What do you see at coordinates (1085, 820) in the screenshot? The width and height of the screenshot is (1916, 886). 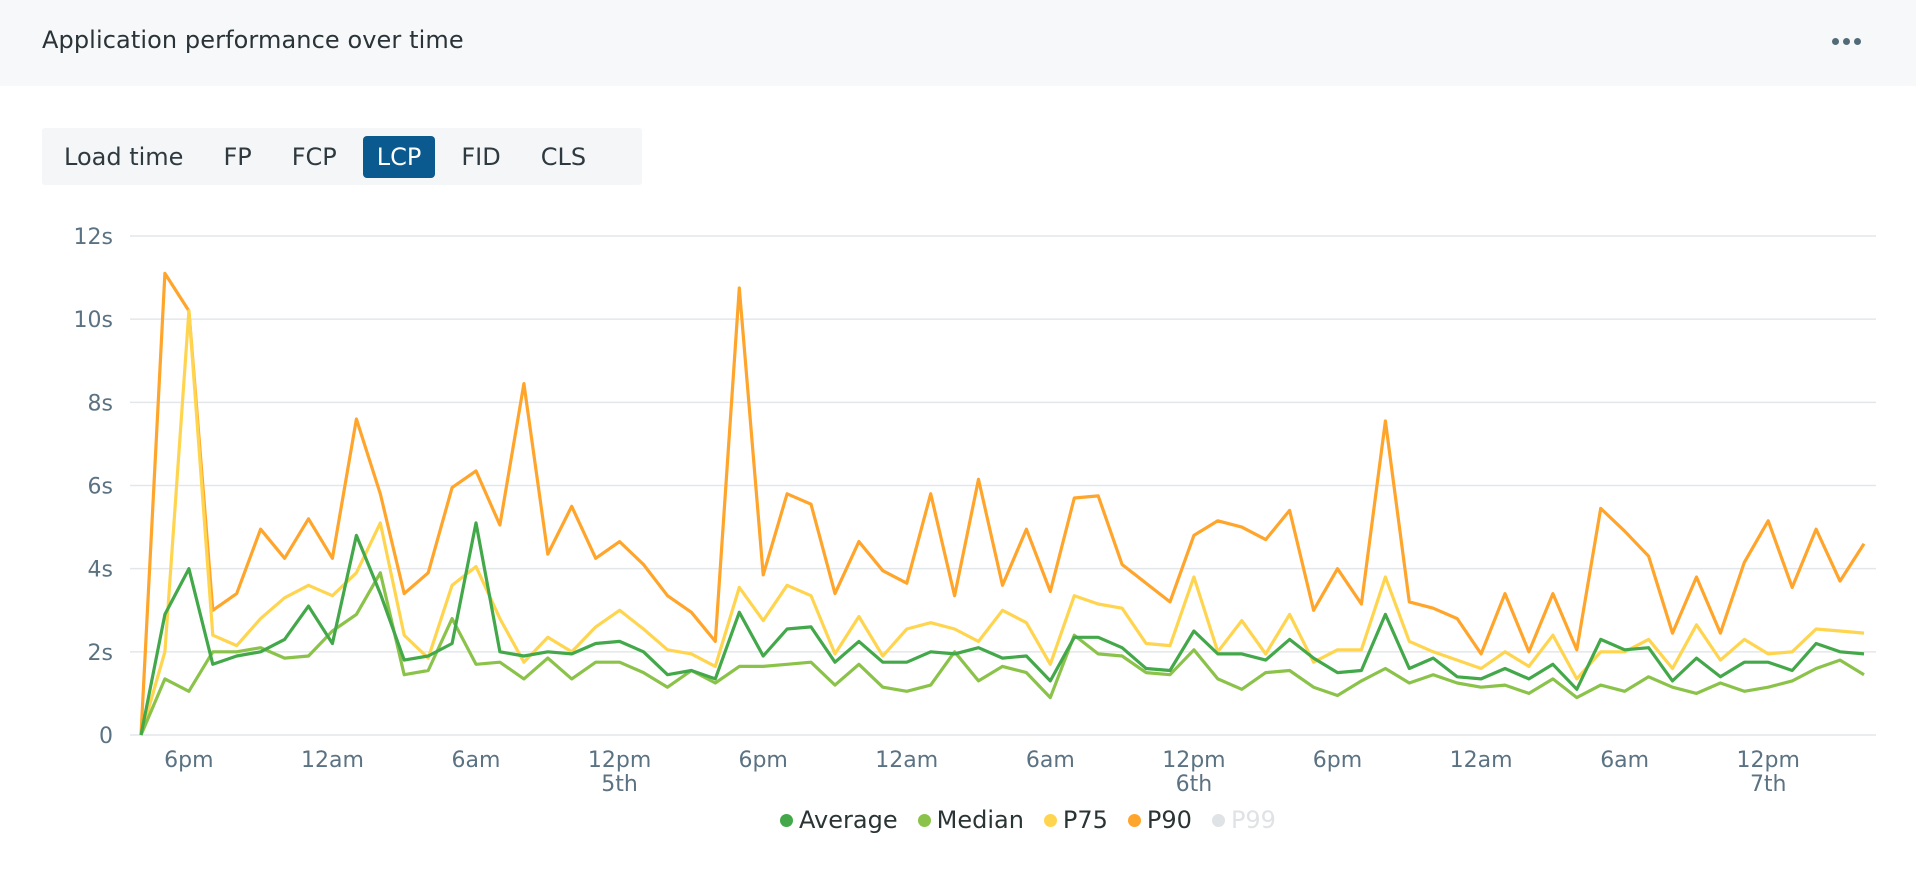 I see `legend-label: P75` at bounding box center [1085, 820].